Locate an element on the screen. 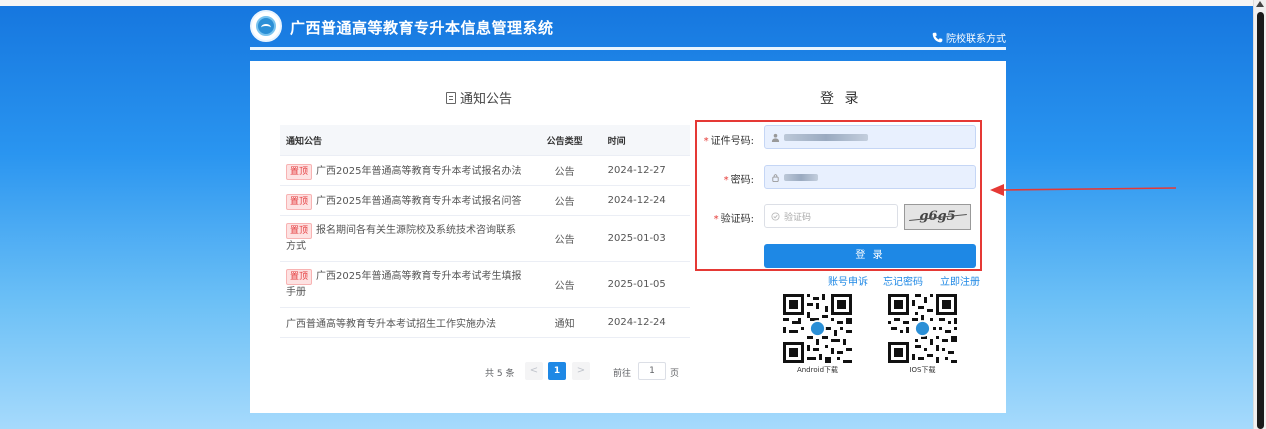 Image resolution: width=1266 pixels, height=429 pixels. user-icon is located at coordinates (775, 137).